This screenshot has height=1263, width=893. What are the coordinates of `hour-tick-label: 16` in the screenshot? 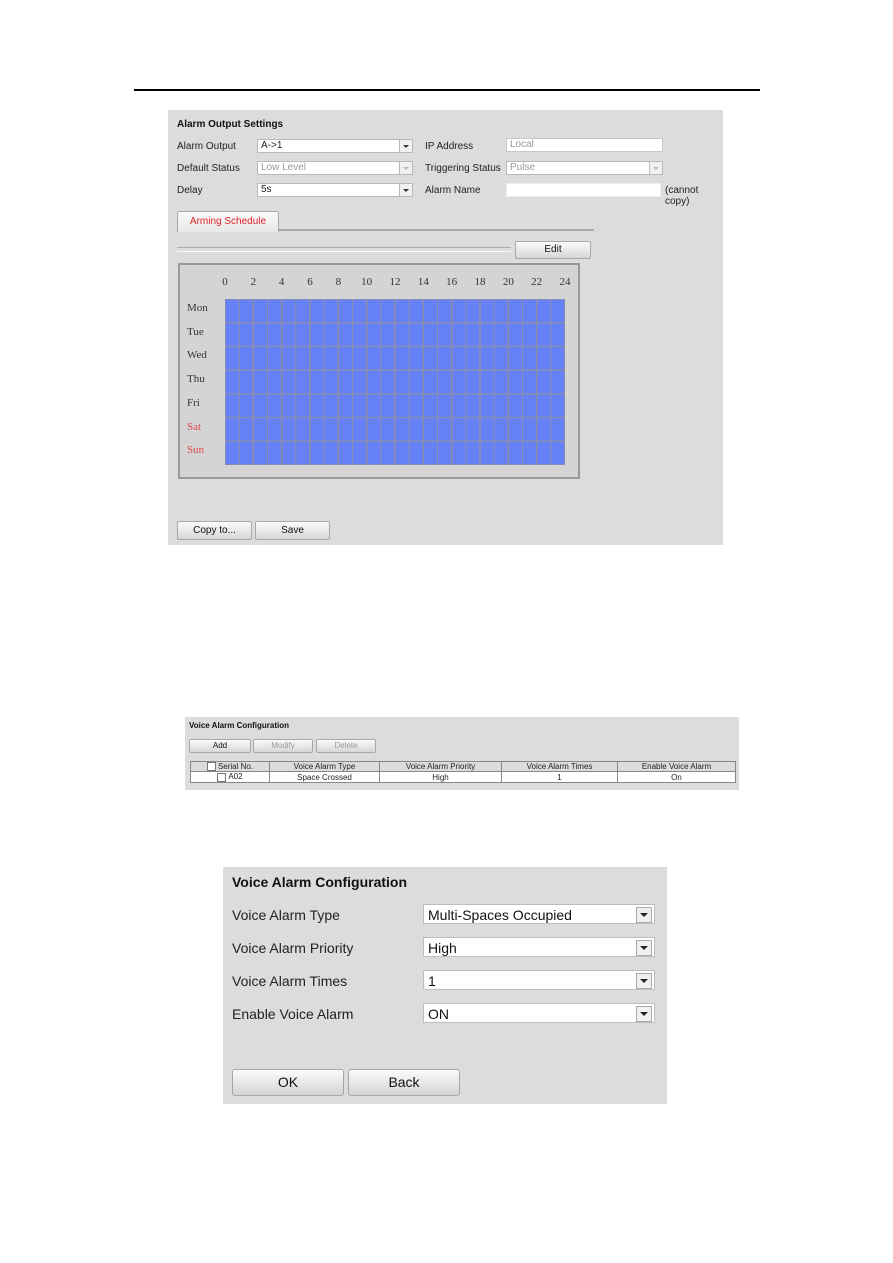 It's located at (452, 282).